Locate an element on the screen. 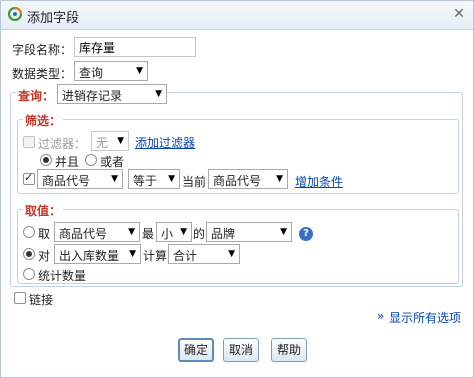  filter-value: 无 is located at coordinates (102, 143).